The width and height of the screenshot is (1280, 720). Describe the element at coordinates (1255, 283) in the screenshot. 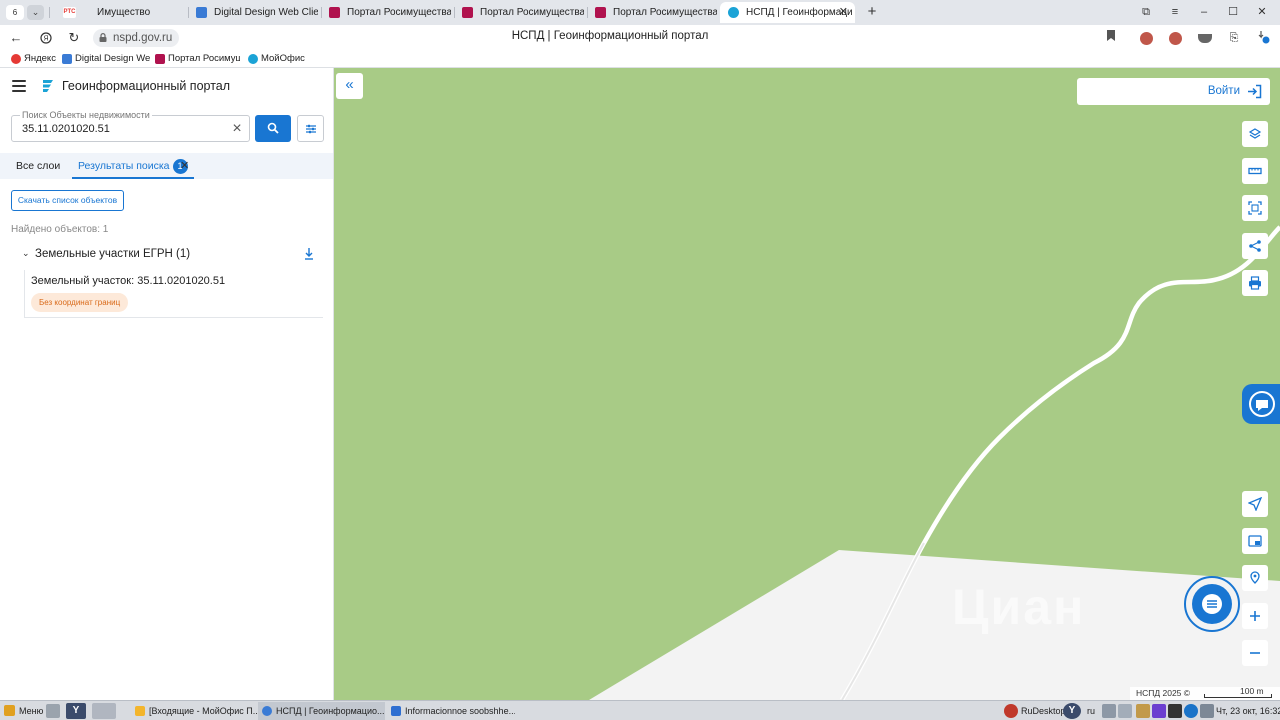

I see `print-button` at that location.